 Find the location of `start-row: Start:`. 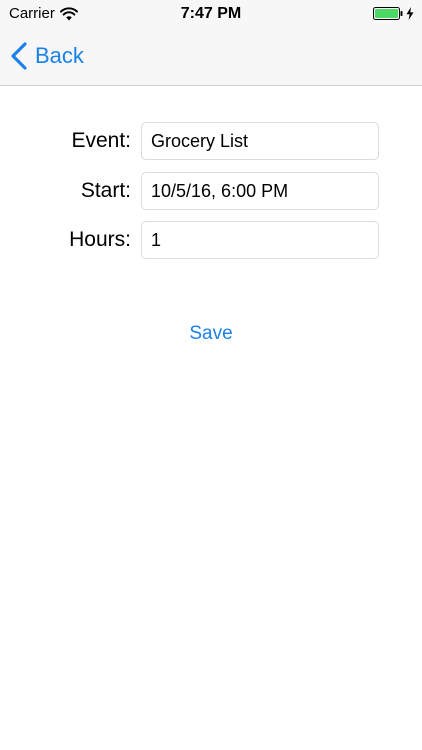

start-row: Start: is located at coordinates (211, 191).